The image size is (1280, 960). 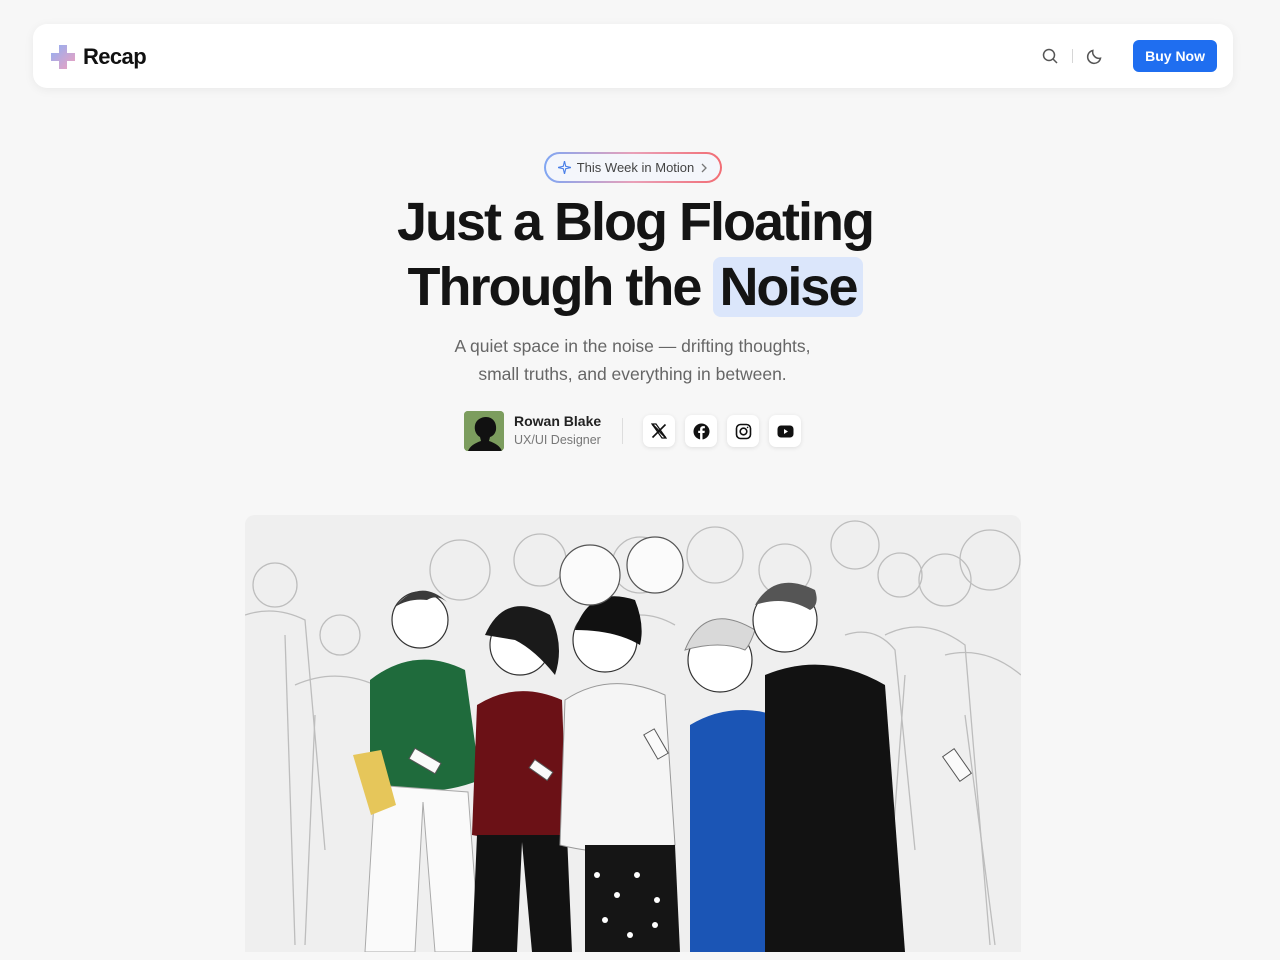 What do you see at coordinates (557, 421) in the screenshot?
I see `author-name: Rowan Blake` at bounding box center [557, 421].